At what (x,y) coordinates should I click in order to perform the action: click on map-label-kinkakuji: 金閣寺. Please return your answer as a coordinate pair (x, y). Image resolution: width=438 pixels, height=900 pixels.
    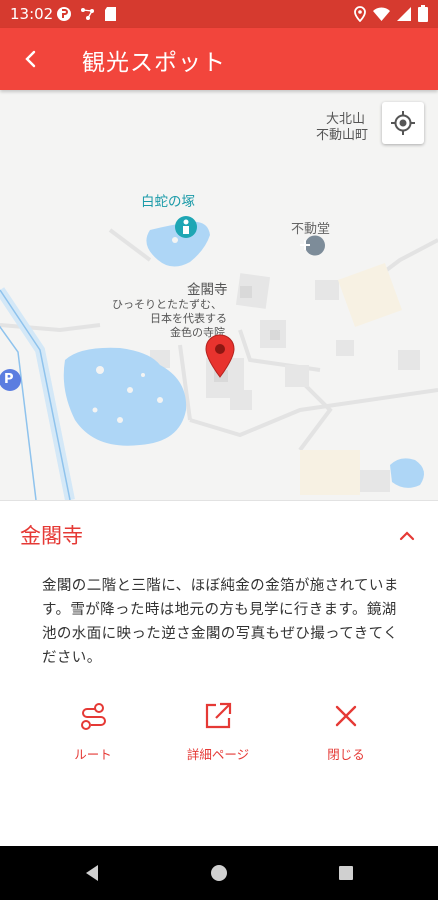
    Looking at the image, I should click on (207, 290).